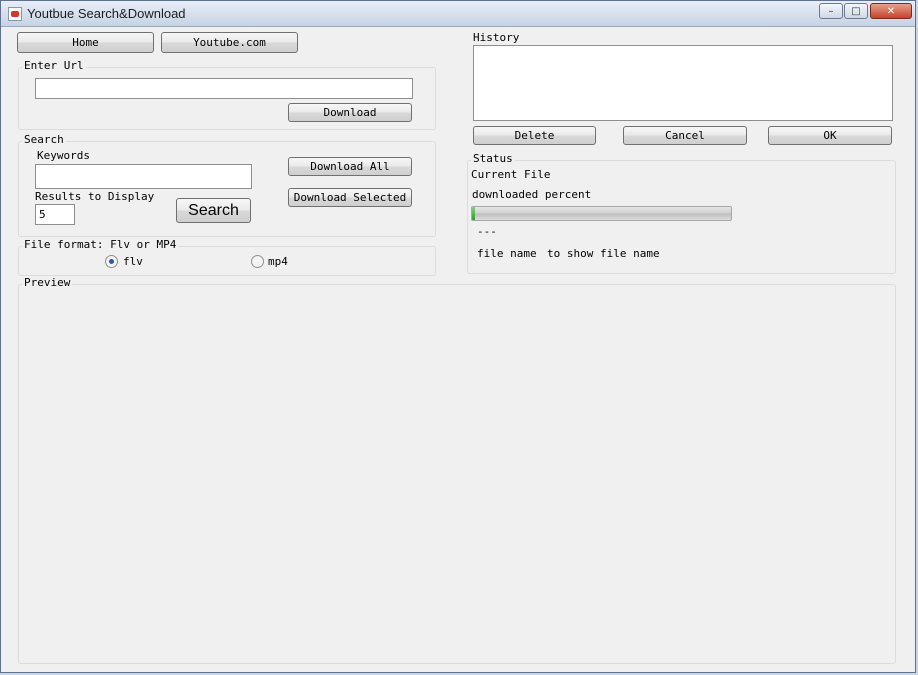  I want to click on delete-button: Delete, so click(534, 135).